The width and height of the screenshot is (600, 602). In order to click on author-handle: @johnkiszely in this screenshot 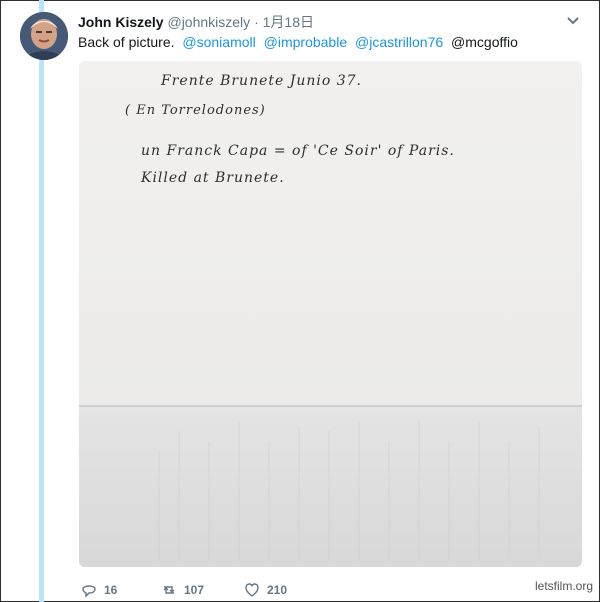, I will do `click(208, 22)`.